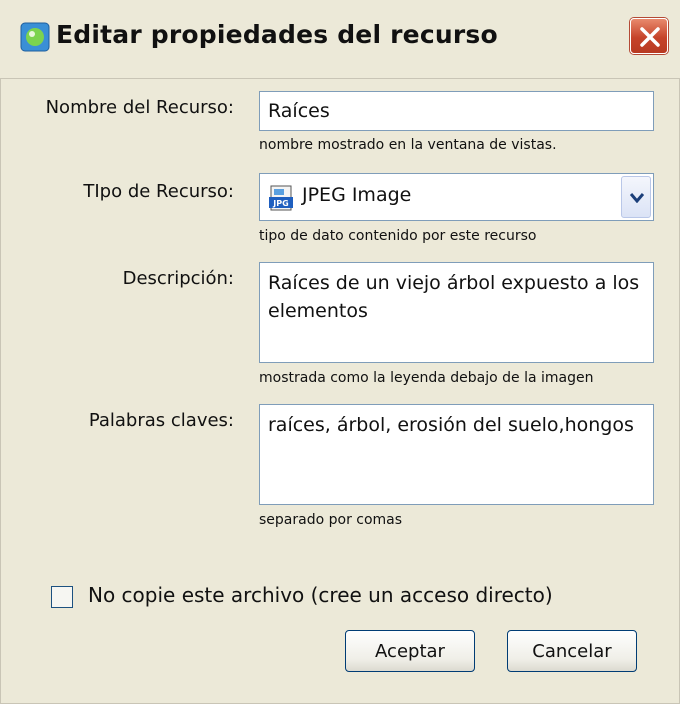 The image size is (680, 704). What do you see at coordinates (281, 198) in the screenshot?
I see `jpeg-file-icon: JPG` at bounding box center [281, 198].